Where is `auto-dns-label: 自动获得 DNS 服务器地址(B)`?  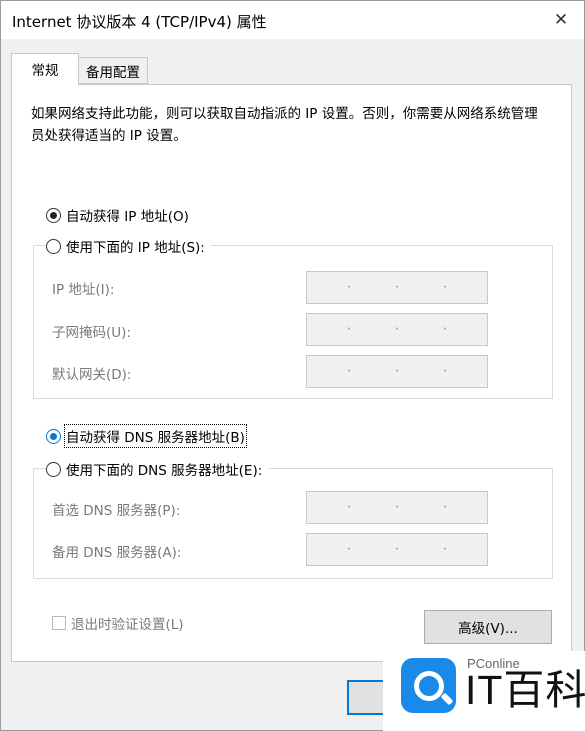
auto-dns-label: 自动获得 DNS 服务器地址(B) is located at coordinates (155, 436).